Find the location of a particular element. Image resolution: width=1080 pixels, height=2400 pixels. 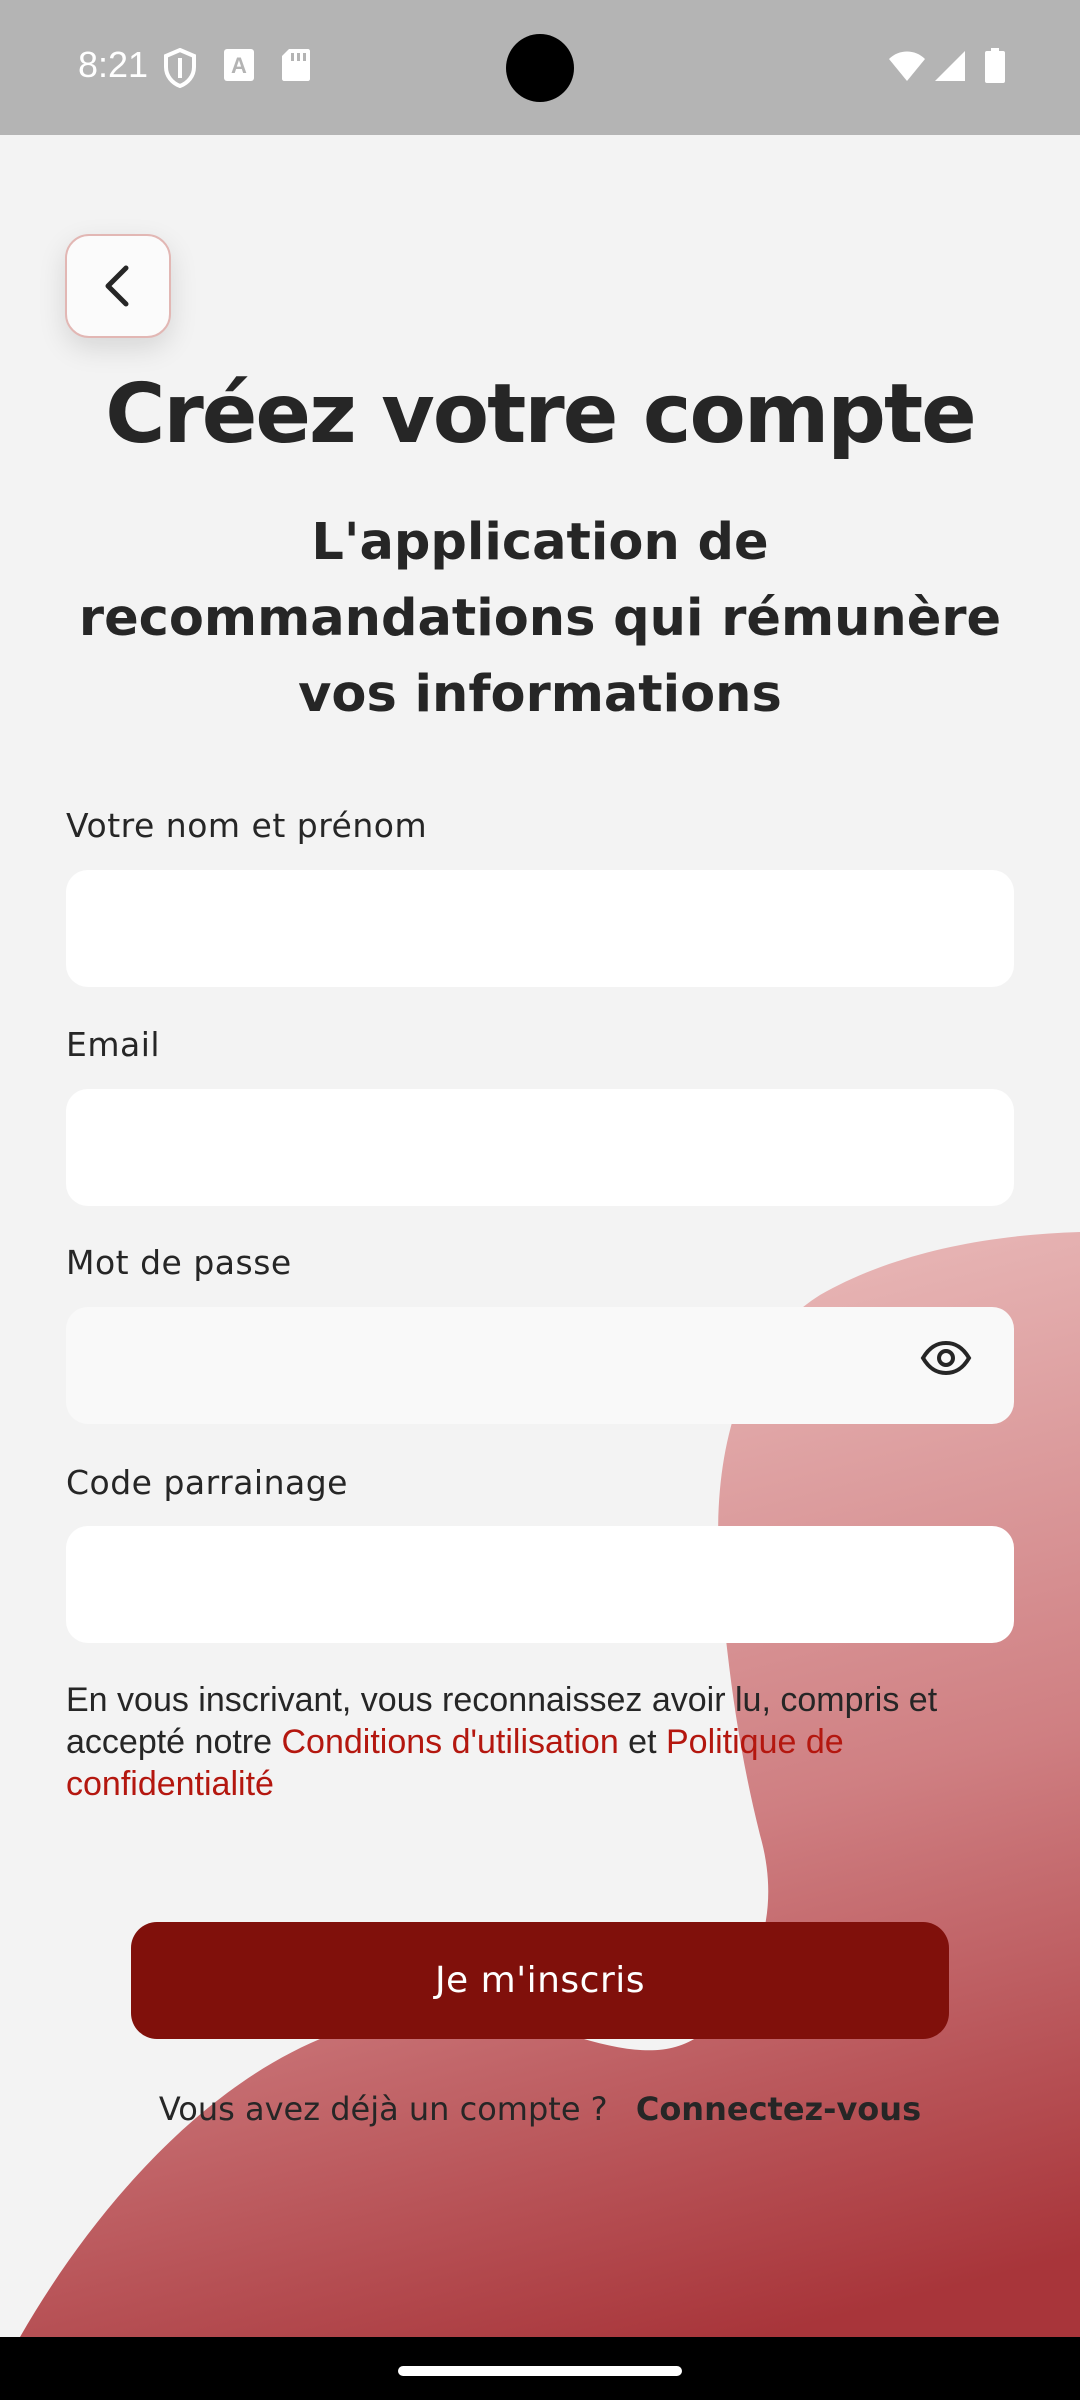

signup-button-label: Je m'inscris is located at coordinates (540, 1980).